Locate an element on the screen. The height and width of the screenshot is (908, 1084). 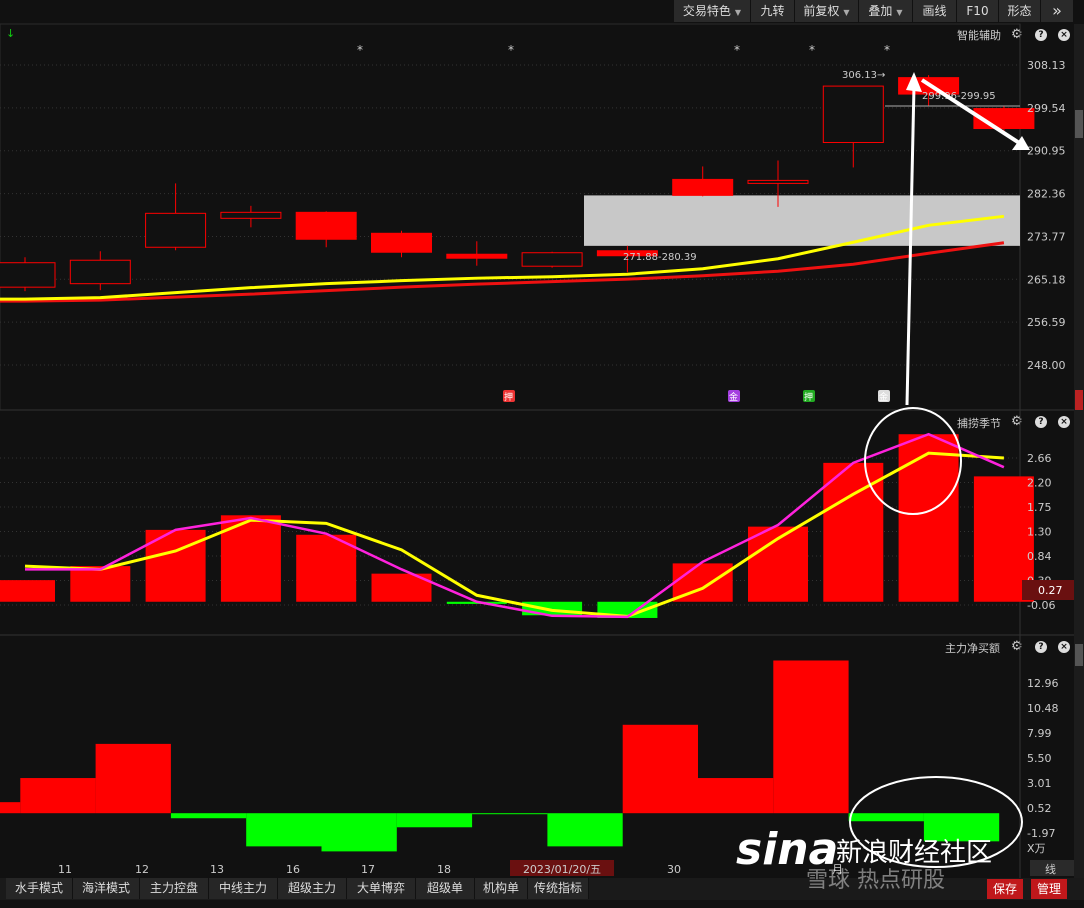
x-tick-label: 2023/01/20/五 is located at coordinates (562, 869).